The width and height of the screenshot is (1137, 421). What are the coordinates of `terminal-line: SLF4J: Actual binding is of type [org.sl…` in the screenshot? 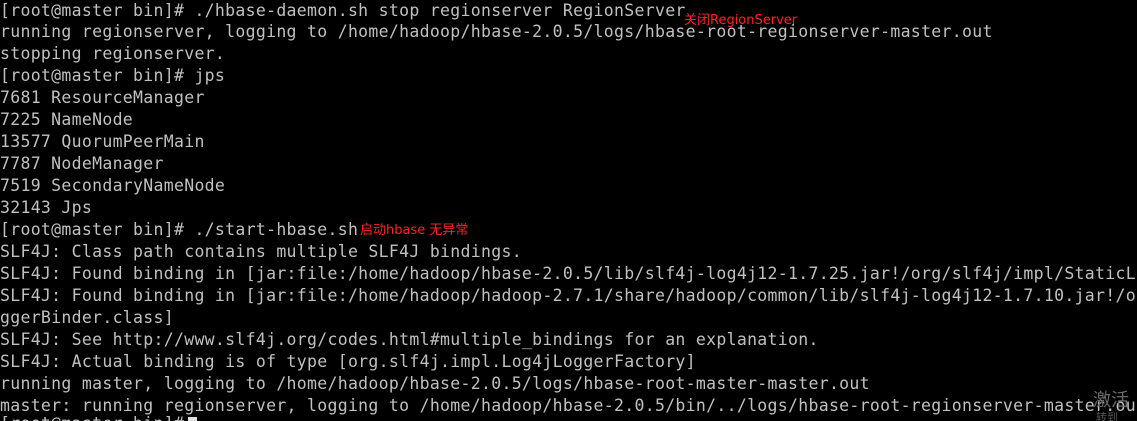 It's located at (348, 361).